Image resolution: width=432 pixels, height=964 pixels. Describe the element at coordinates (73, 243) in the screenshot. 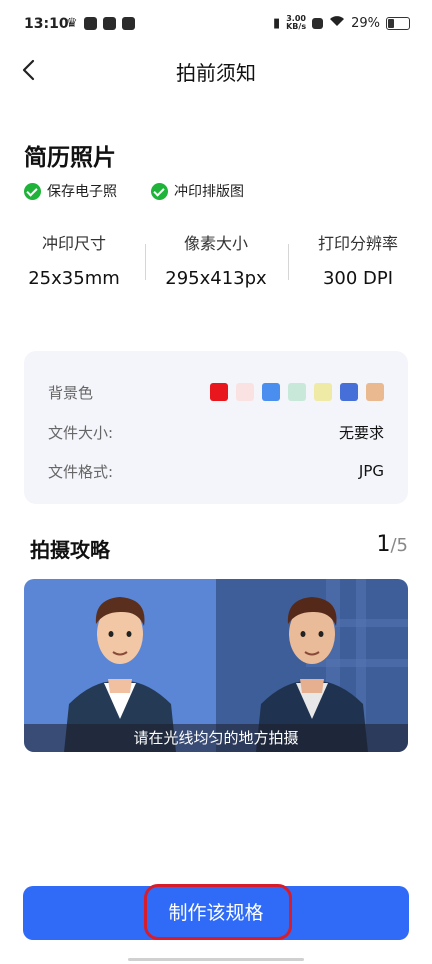

I see `spec-label: 冲印尺寸` at that location.